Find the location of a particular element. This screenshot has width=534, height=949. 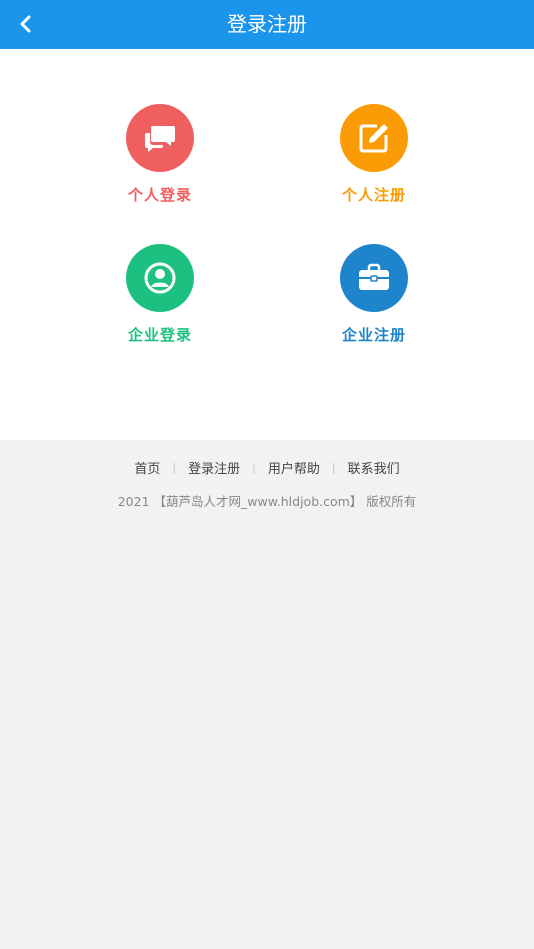

company-register-tile: 企业注册 is located at coordinates (374, 304).